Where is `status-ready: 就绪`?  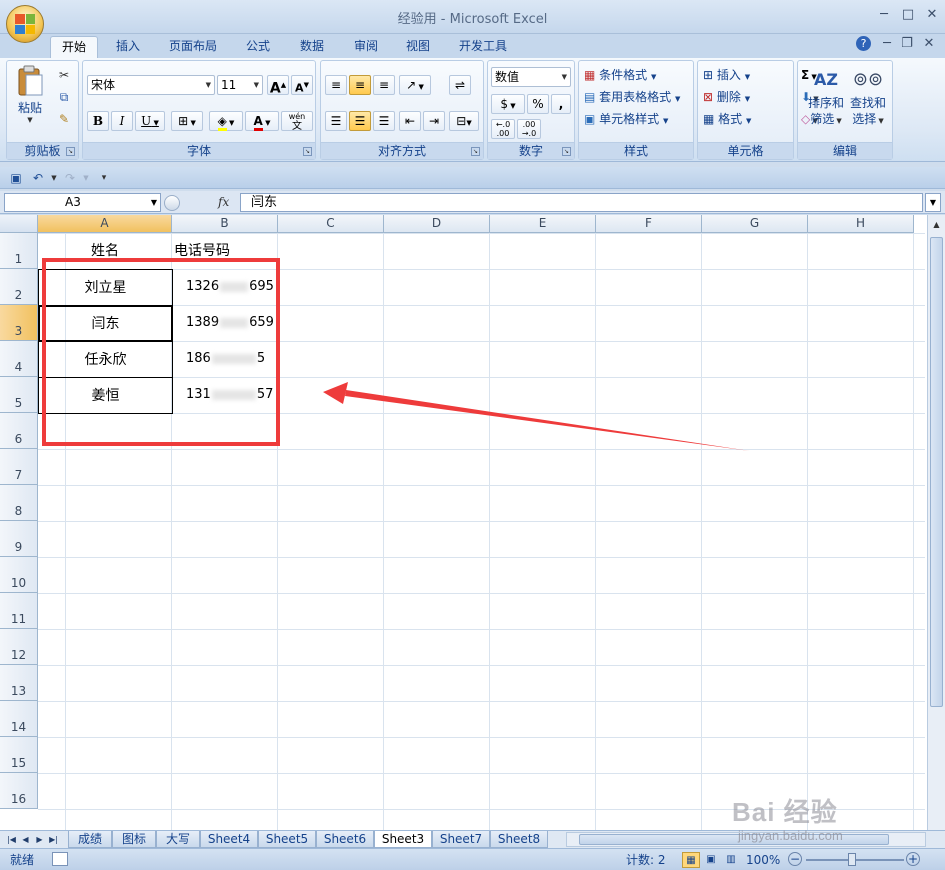
status-ready: 就绪 is located at coordinates (22, 860).